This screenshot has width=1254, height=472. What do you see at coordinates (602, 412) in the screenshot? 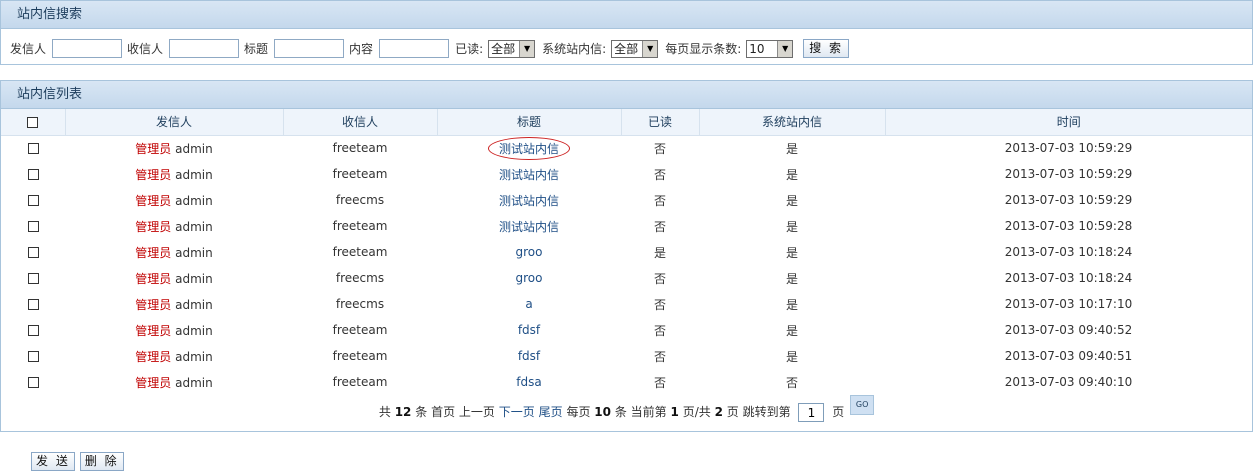
I see `per-page-count: 10` at bounding box center [602, 412].